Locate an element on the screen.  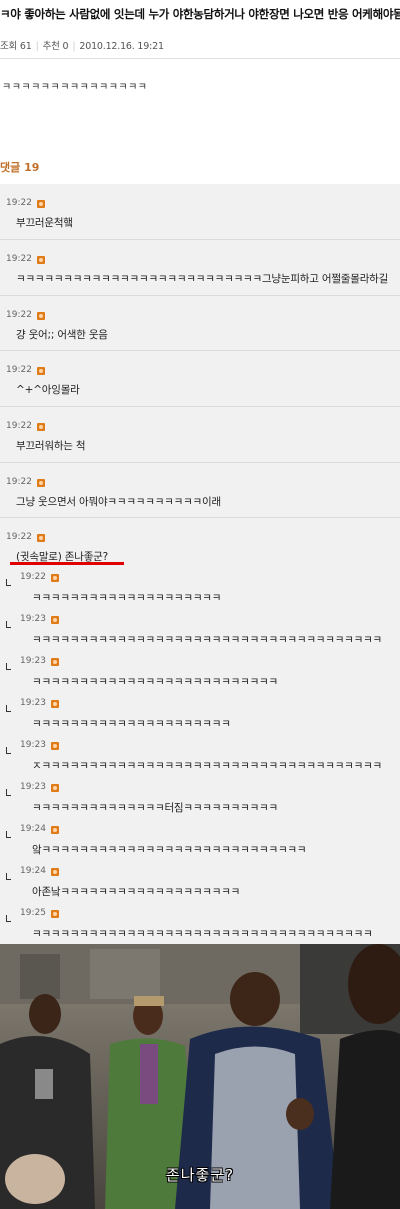
comment-text: ㅋㅋㅋㅋㅋㅋㅋㅋㅋㅋㅋㅋㅋㅋㅋㅋㅋㅋㅋㅋㅋㅋㅋㅋㅋㅋ그냥눈피하고 어쩔줄몰라하길 is located at coordinates (202, 279).